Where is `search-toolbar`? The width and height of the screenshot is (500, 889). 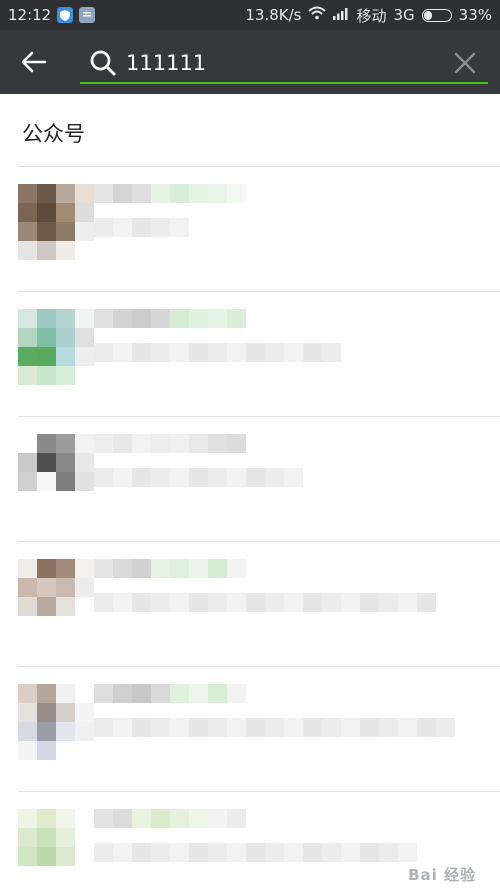
search-toolbar is located at coordinates (250, 62).